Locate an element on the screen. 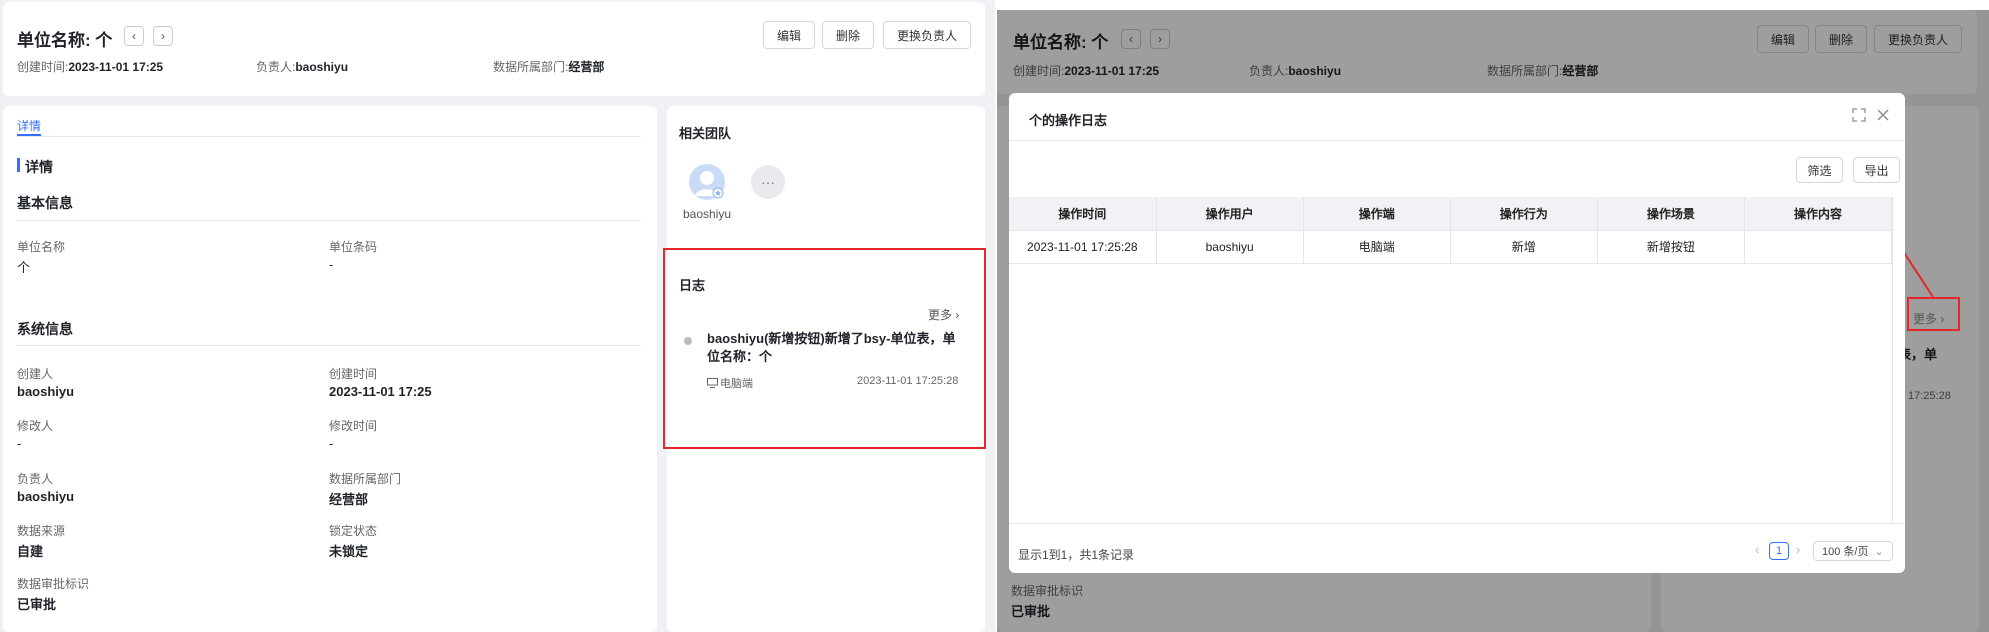  cell-client: 电脑端 is located at coordinates (1377, 247).